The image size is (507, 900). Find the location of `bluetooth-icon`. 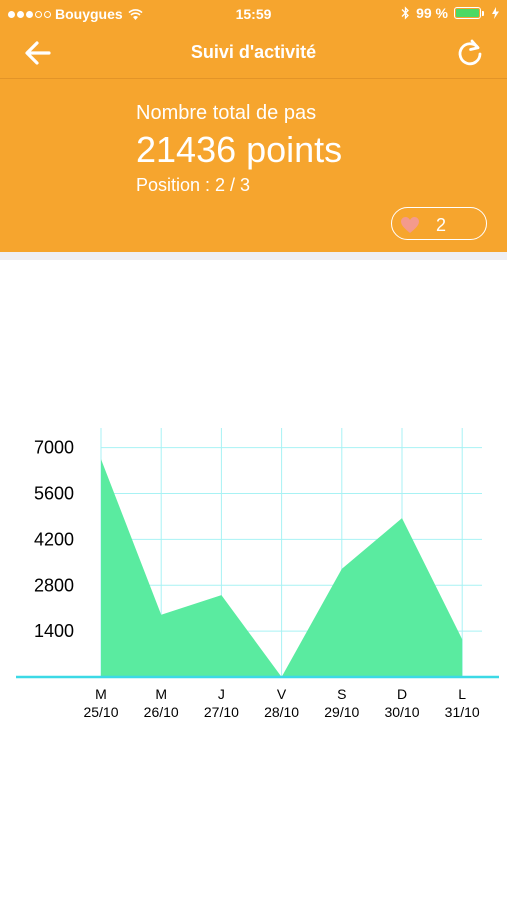

bluetooth-icon is located at coordinates (405, 13).